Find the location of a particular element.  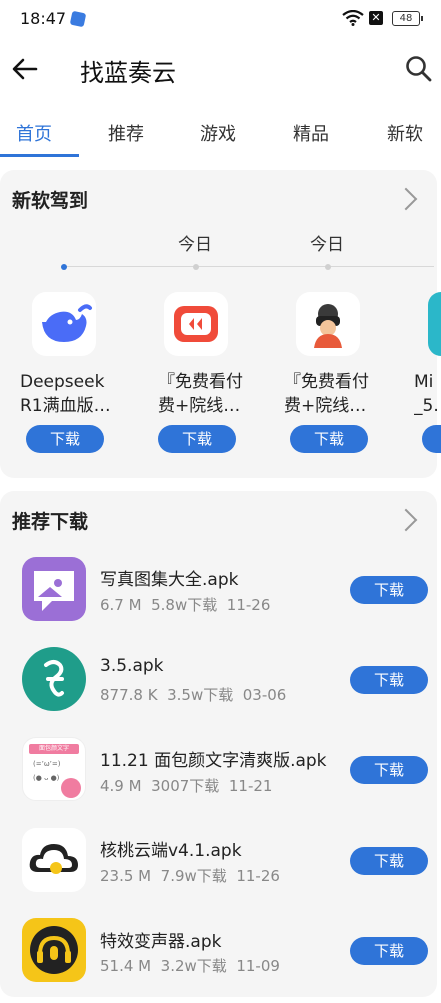

kaomoji-icon: 面包颜文字 (=’ω’=) (● ᴗ ●) is located at coordinates (54, 769).